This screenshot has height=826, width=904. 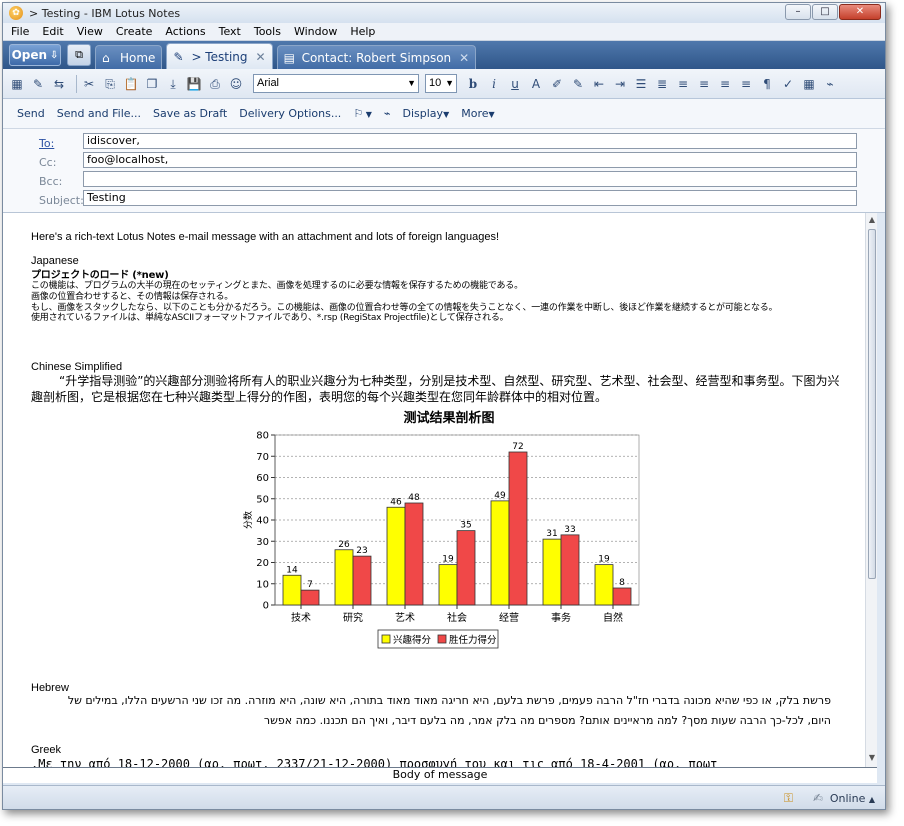 I want to click on align-left-icon: ≡, so click(x=725, y=84).